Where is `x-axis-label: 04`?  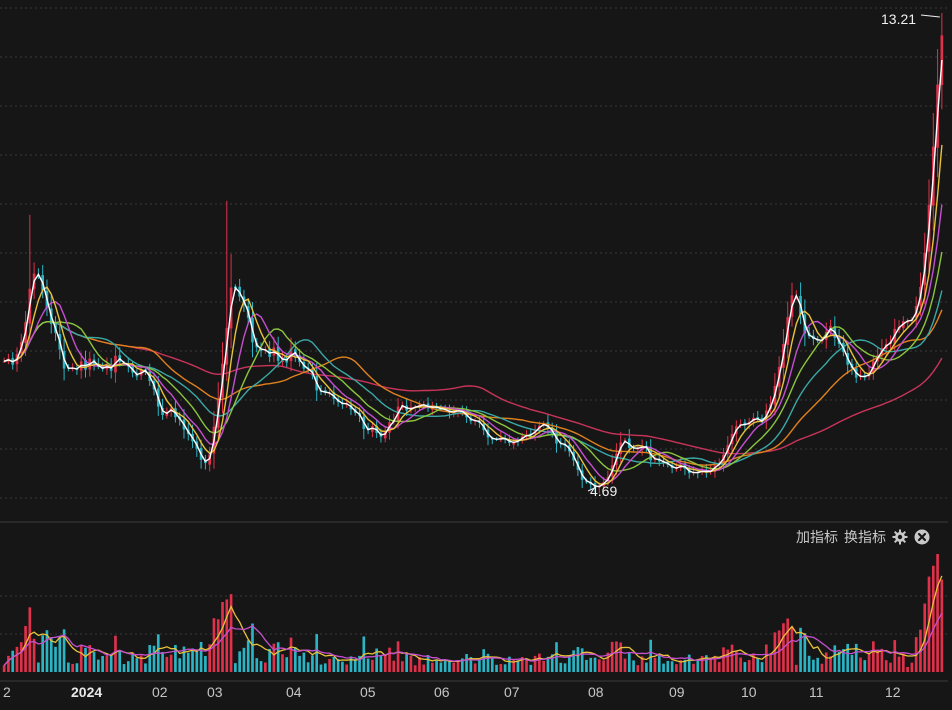
x-axis-label: 04 is located at coordinates (294, 692).